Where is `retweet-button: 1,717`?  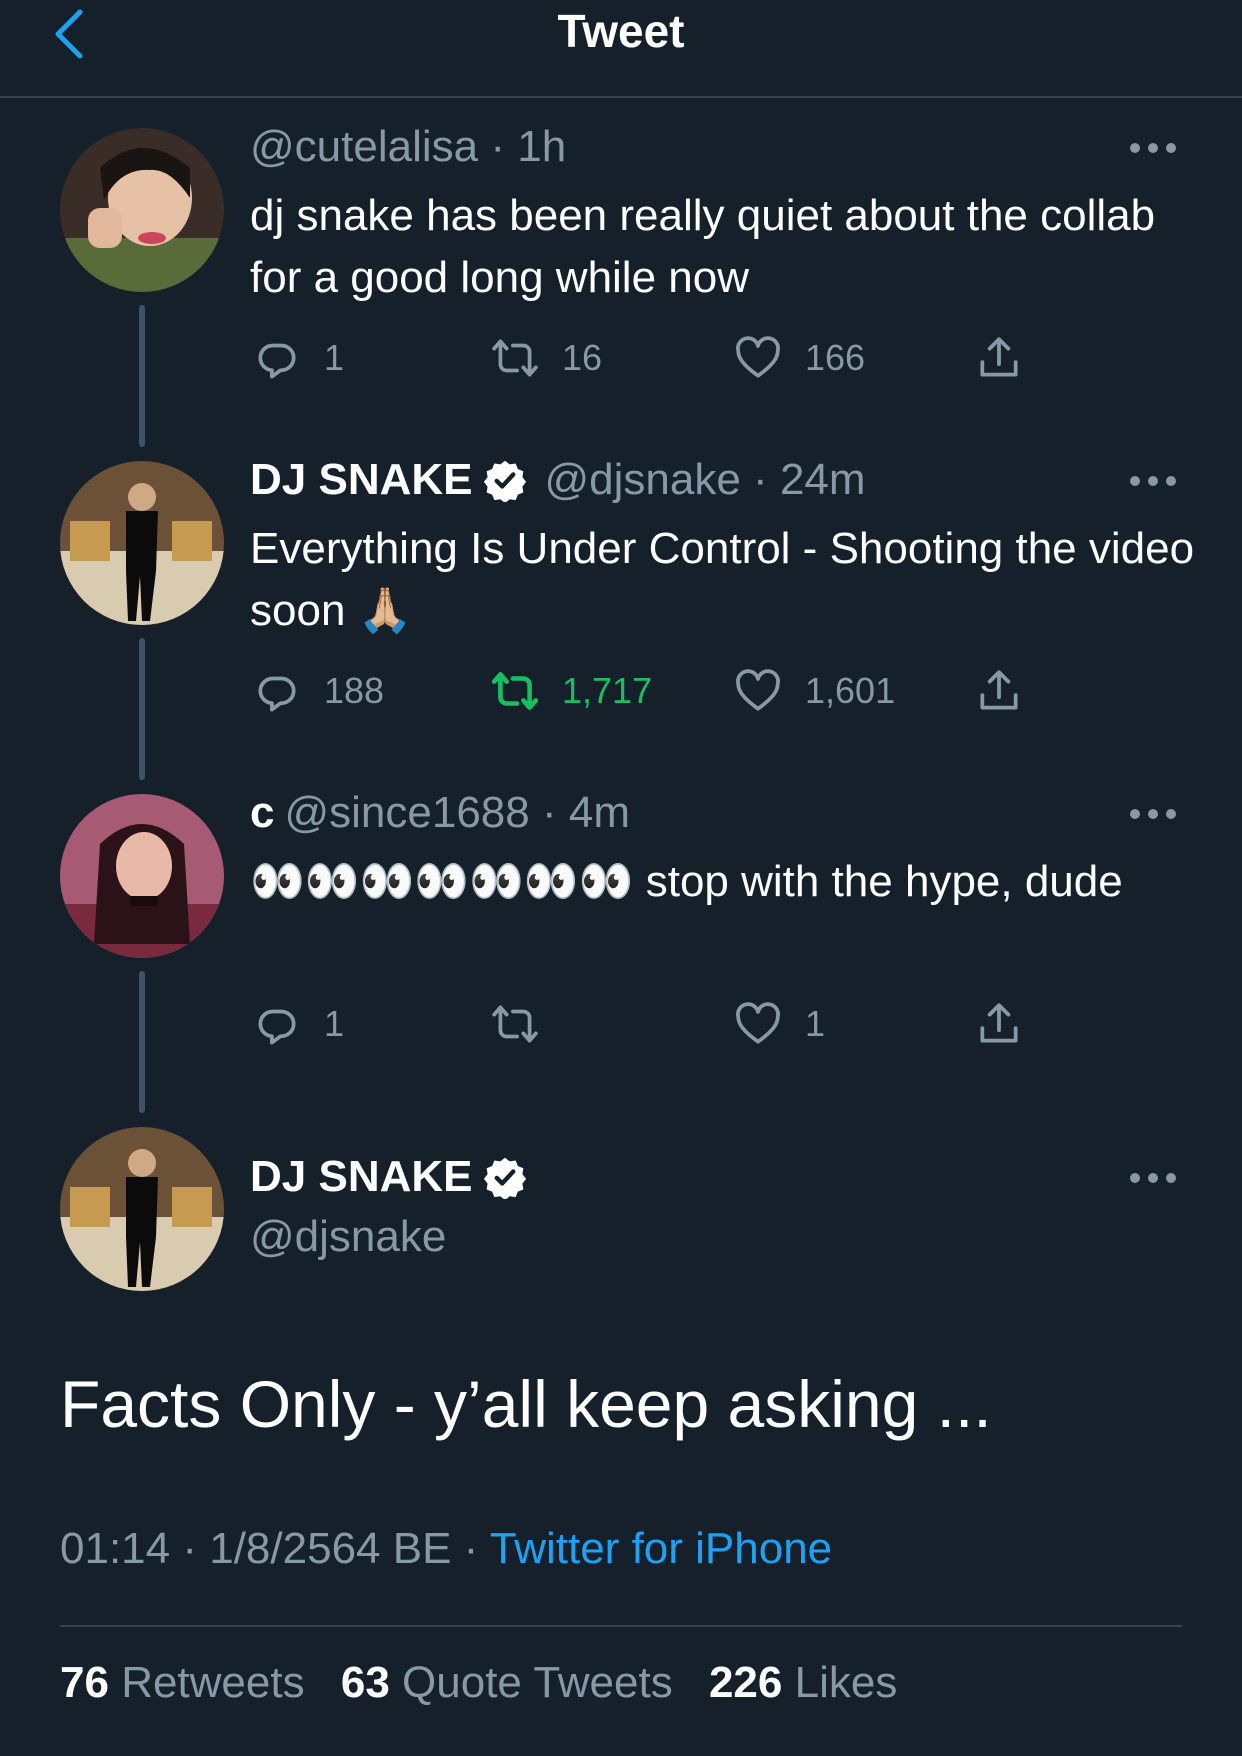
retweet-button: 1,717 is located at coordinates (571, 691).